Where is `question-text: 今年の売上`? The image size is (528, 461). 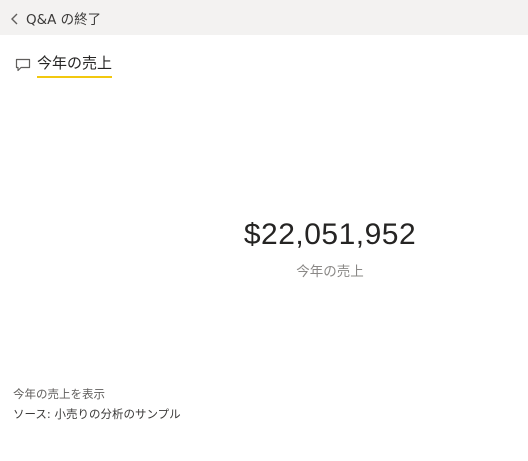 question-text: 今年の売上 is located at coordinates (75, 62).